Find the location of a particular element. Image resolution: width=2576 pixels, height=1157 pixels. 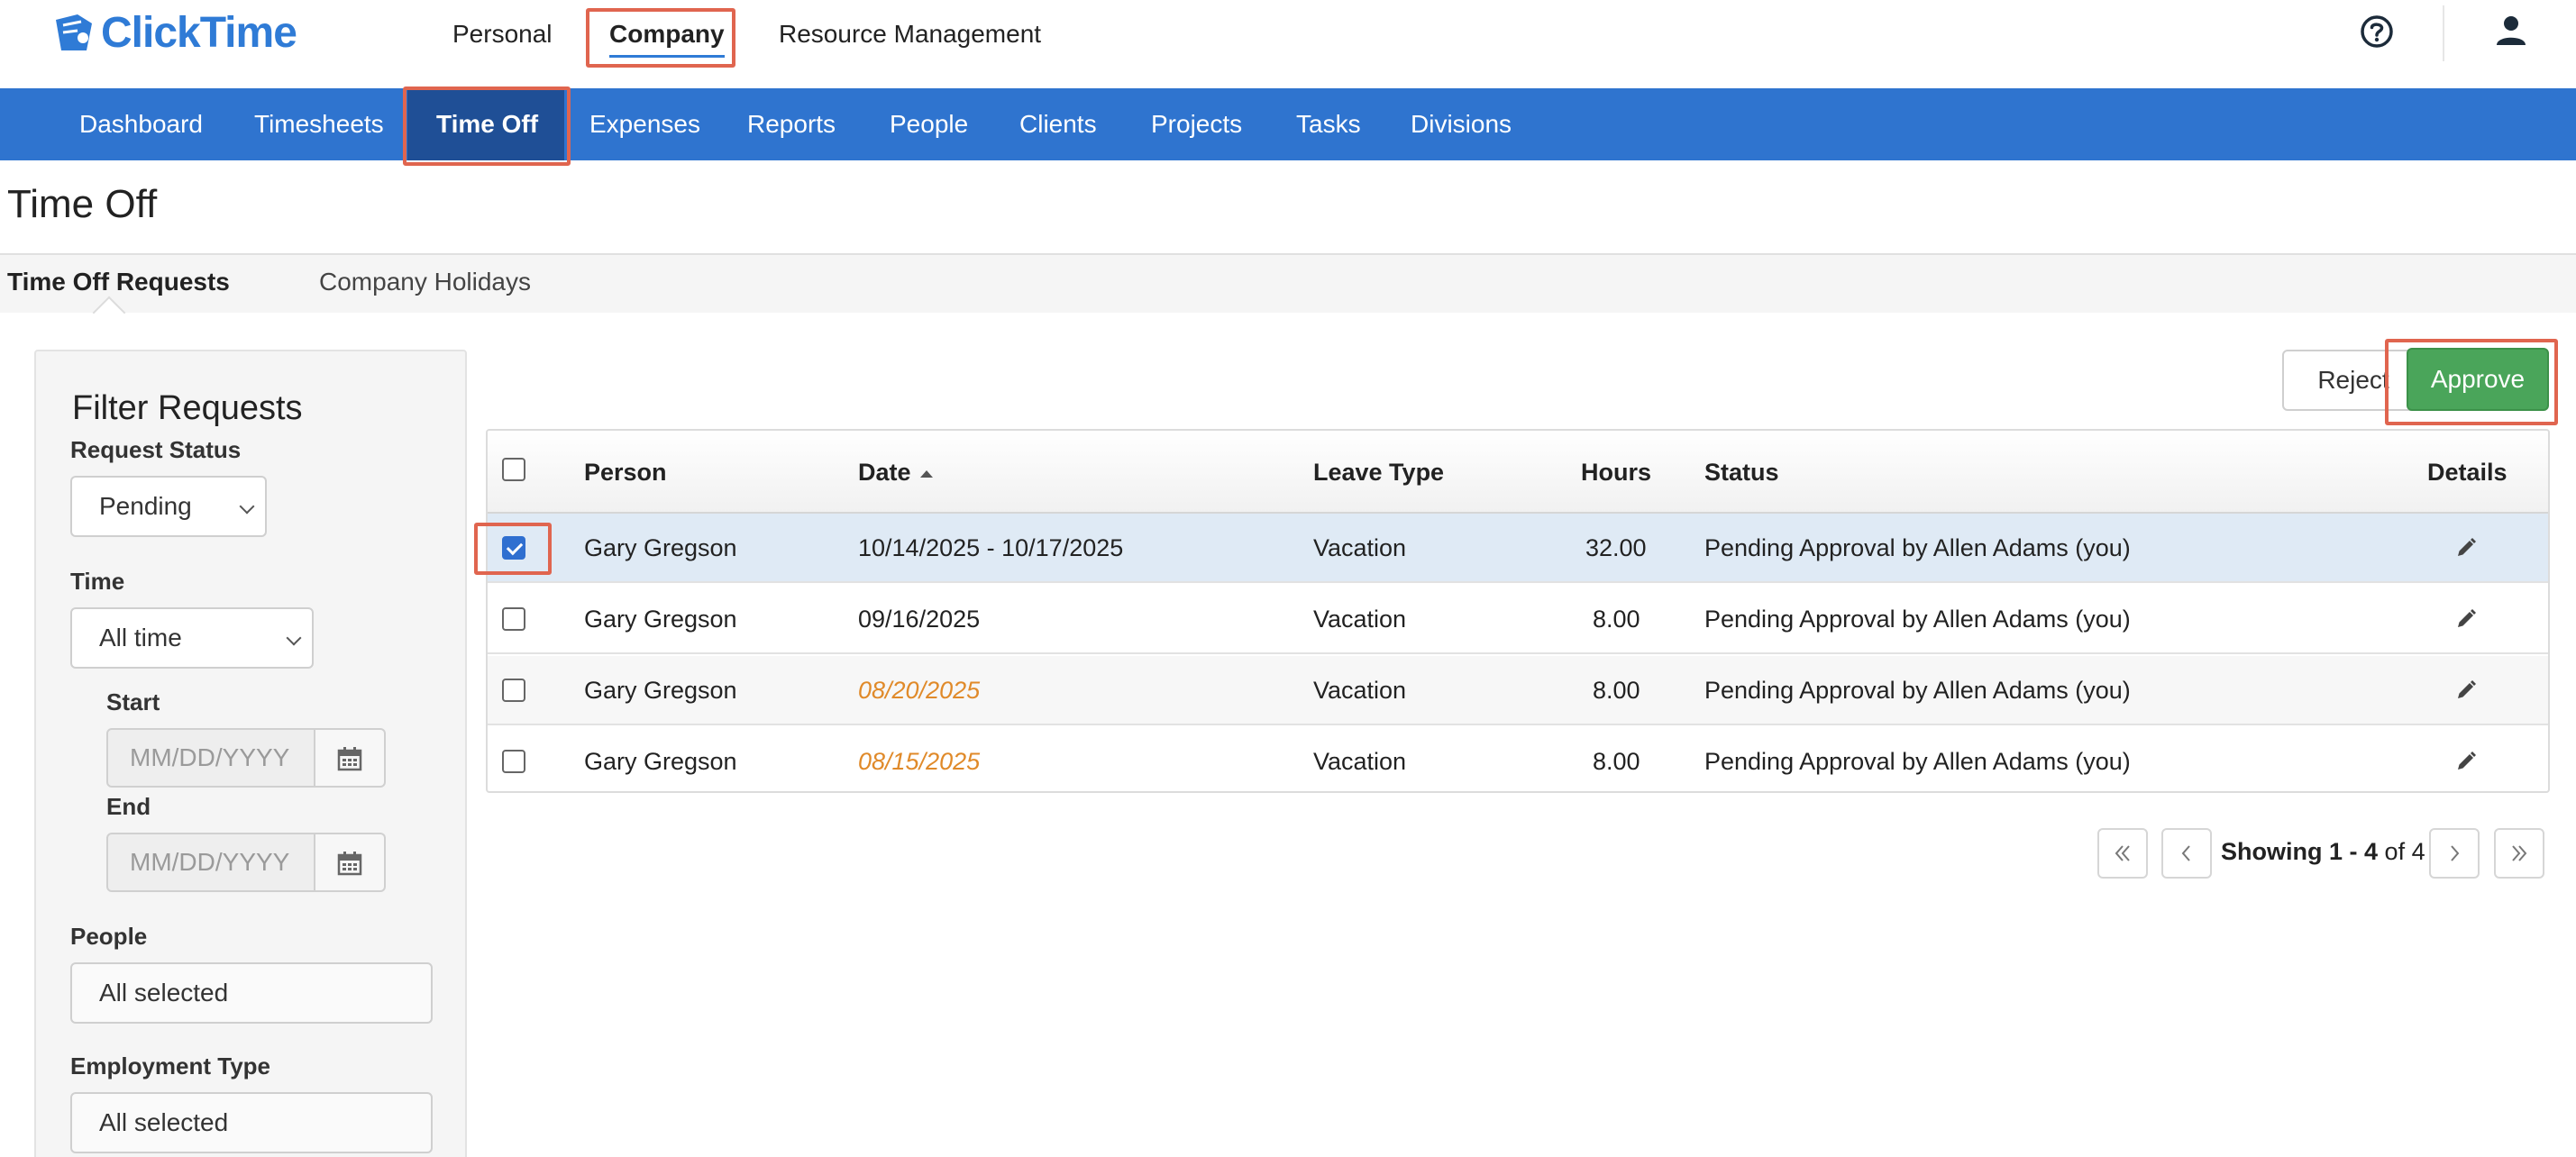

approve-button: Approve is located at coordinates (2478, 379).